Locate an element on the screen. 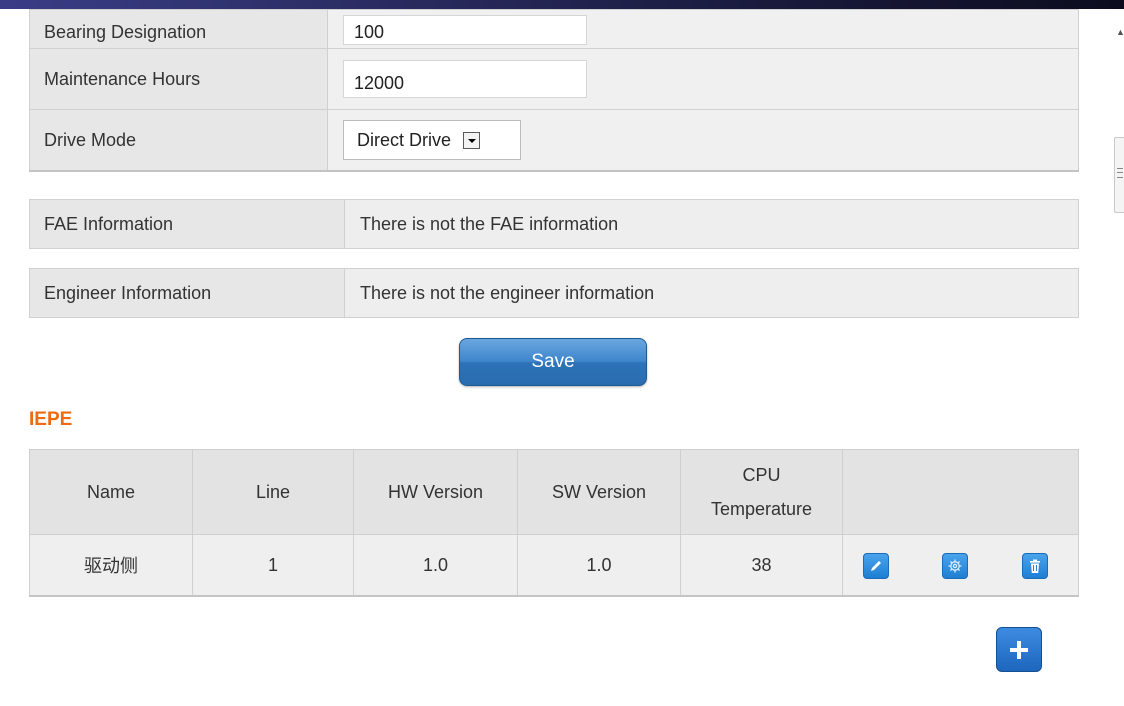 The width and height of the screenshot is (1124, 706). save-button: Save is located at coordinates (553, 362).